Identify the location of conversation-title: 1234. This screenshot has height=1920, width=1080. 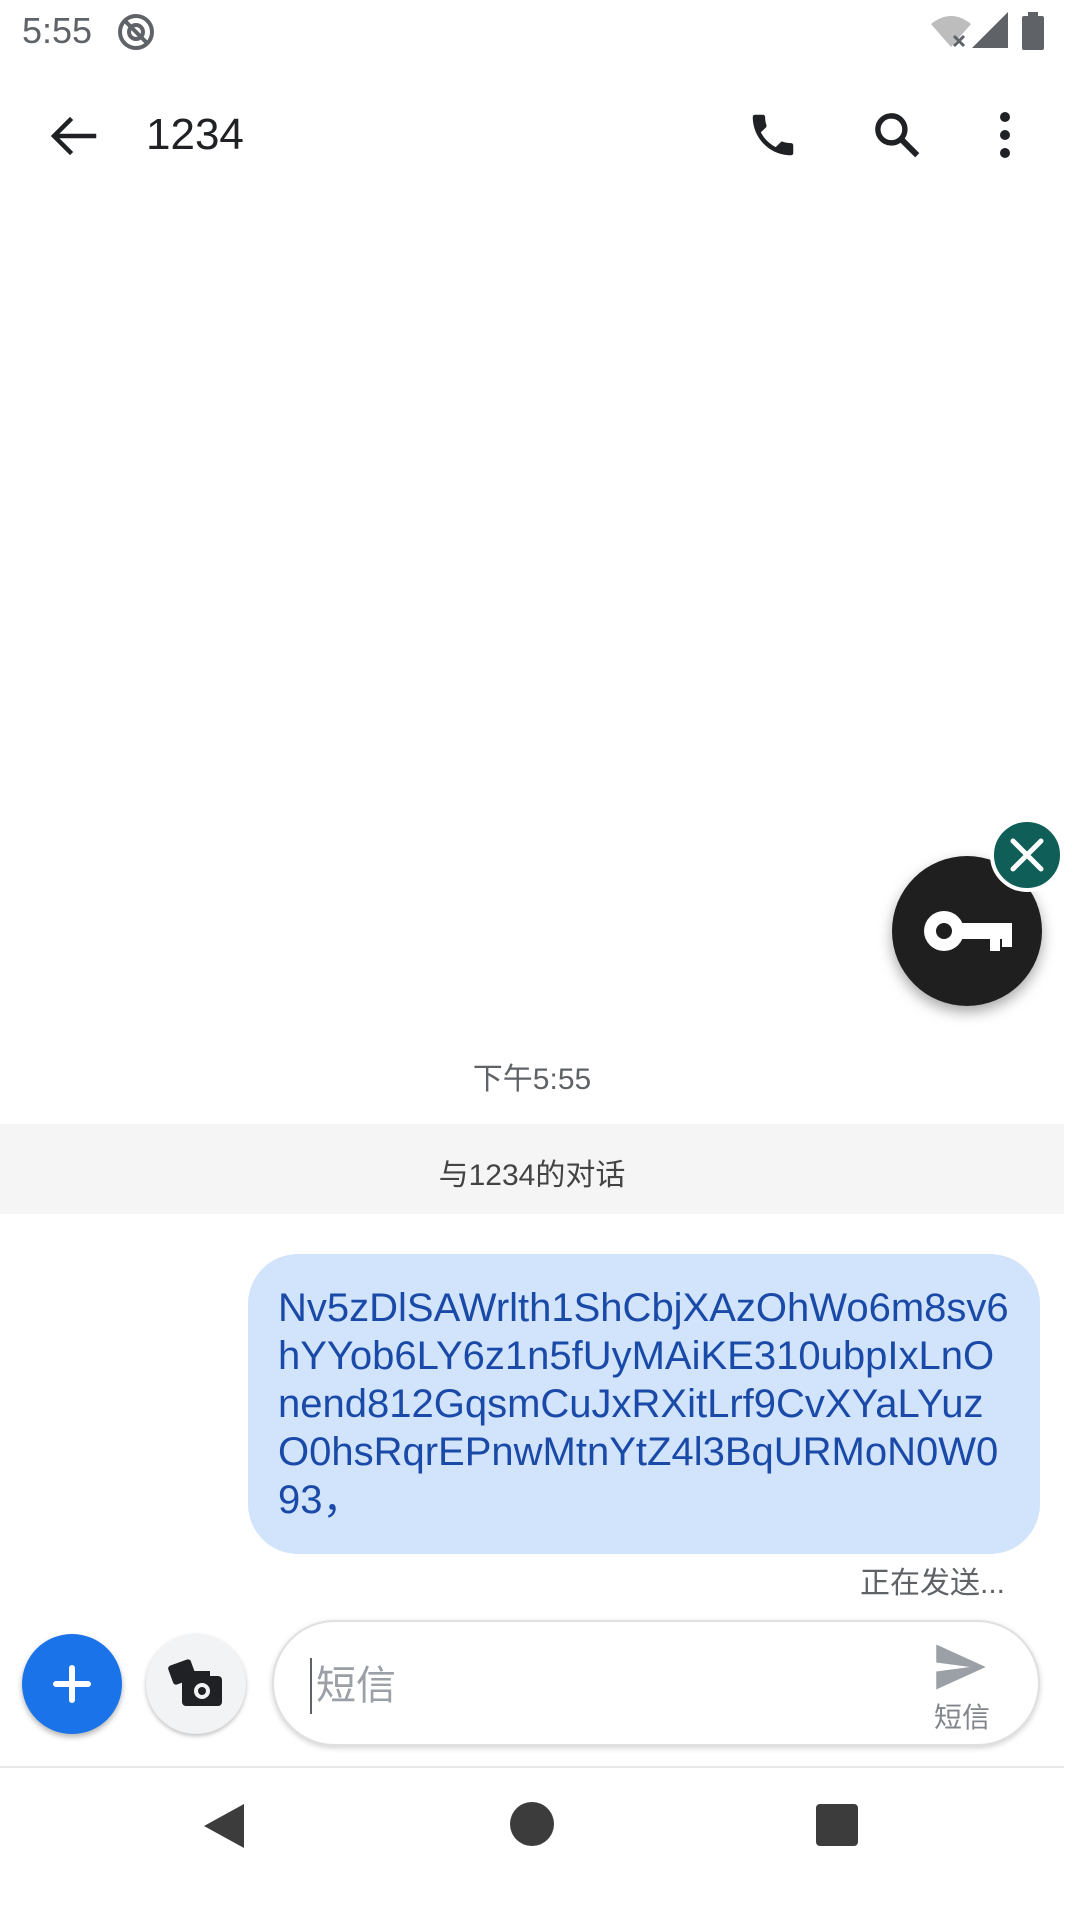
(195, 134).